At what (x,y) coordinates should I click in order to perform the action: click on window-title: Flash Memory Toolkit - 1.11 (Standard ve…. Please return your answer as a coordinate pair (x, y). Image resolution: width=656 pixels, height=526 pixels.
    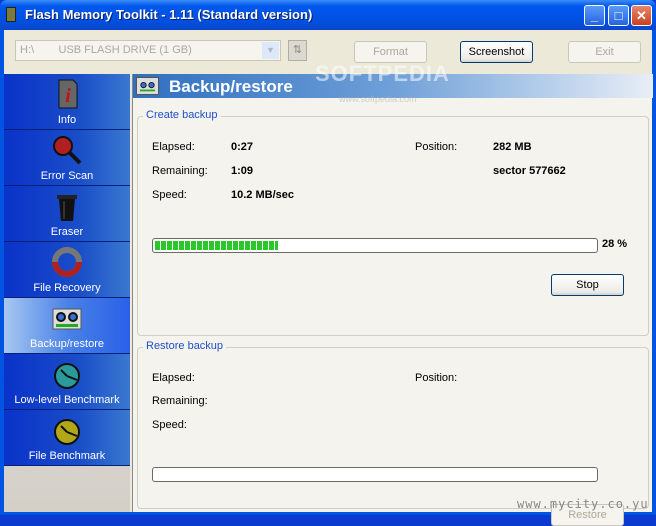
    Looking at the image, I should click on (169, 14).